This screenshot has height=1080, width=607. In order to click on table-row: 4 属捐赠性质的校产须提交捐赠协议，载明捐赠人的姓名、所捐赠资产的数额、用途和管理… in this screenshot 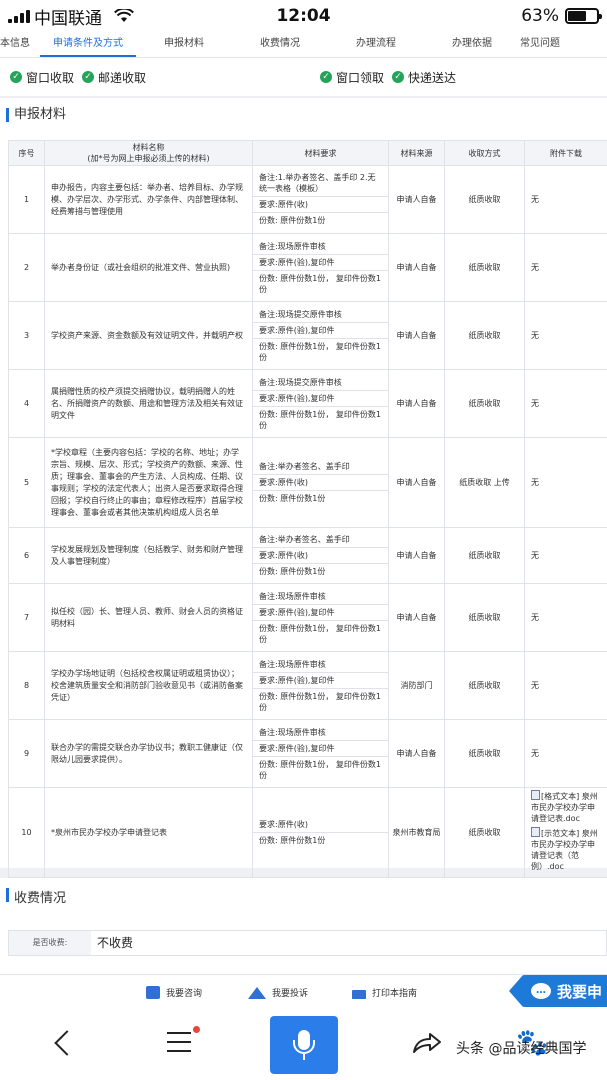, I will do `click(307, 403)`.